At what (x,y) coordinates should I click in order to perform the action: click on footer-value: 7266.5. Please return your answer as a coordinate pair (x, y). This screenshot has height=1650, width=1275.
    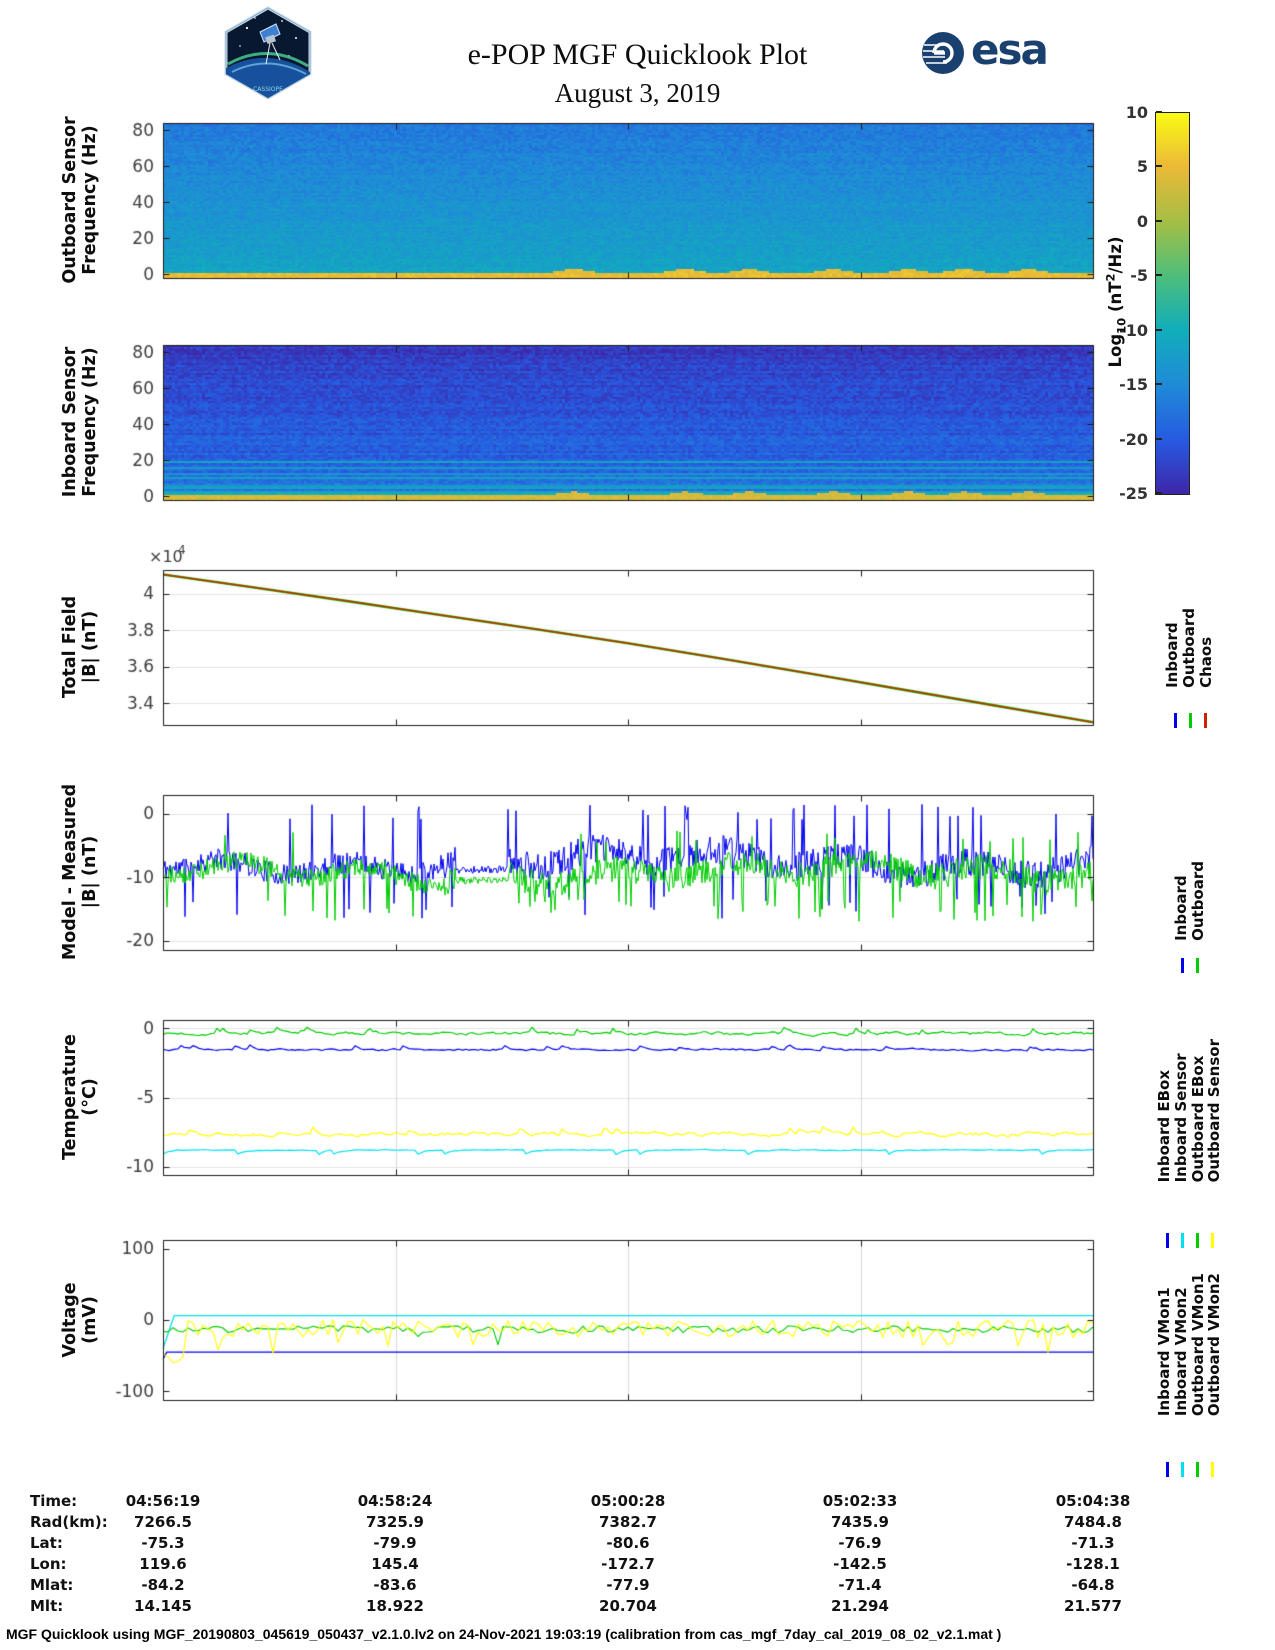
    Looking at the image, I should click on (163, 1522).